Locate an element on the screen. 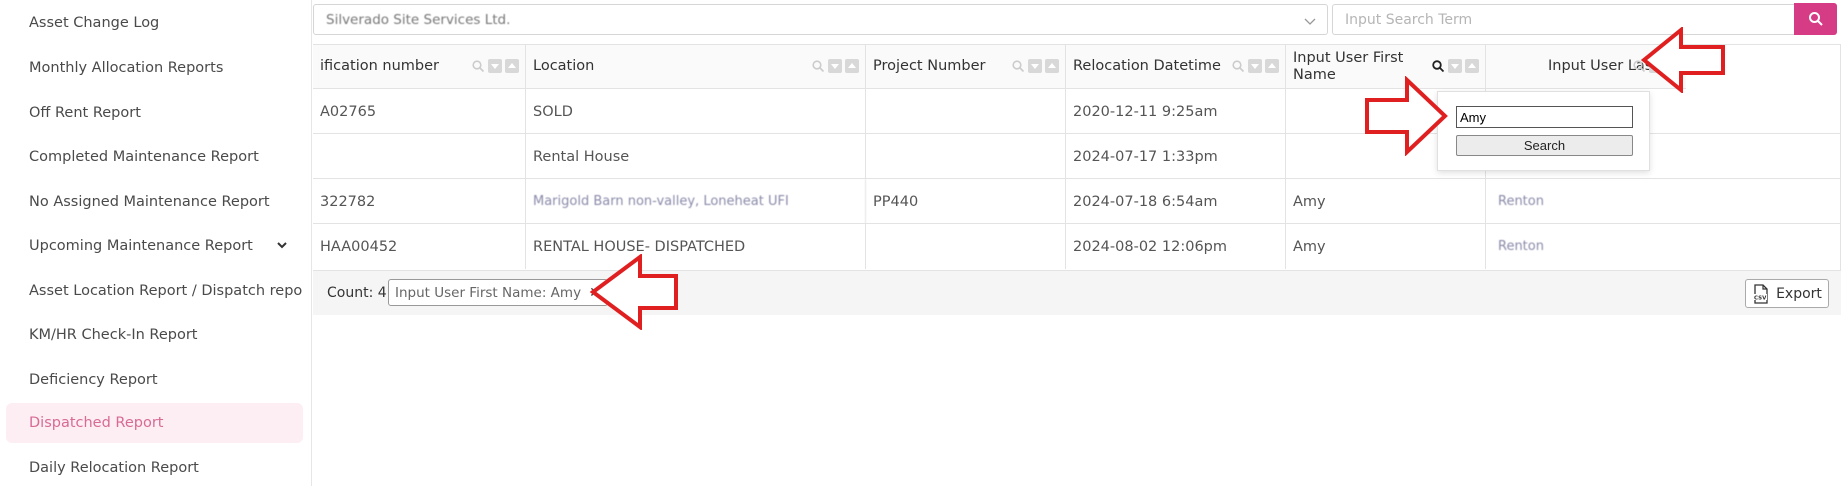 This screenshot has width=1841, height=488. sidebar-item-label: Completed Maintenance Report is located at coordinates (144, 157).